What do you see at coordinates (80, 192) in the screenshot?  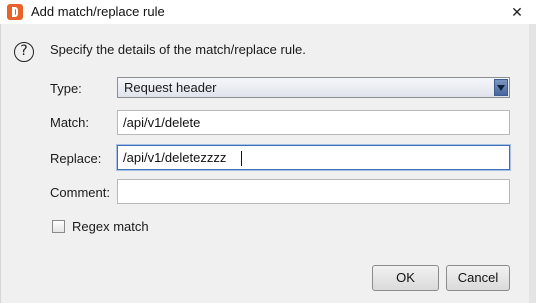 I see `comment-label: Comment:` at bounding box center [80, 192].